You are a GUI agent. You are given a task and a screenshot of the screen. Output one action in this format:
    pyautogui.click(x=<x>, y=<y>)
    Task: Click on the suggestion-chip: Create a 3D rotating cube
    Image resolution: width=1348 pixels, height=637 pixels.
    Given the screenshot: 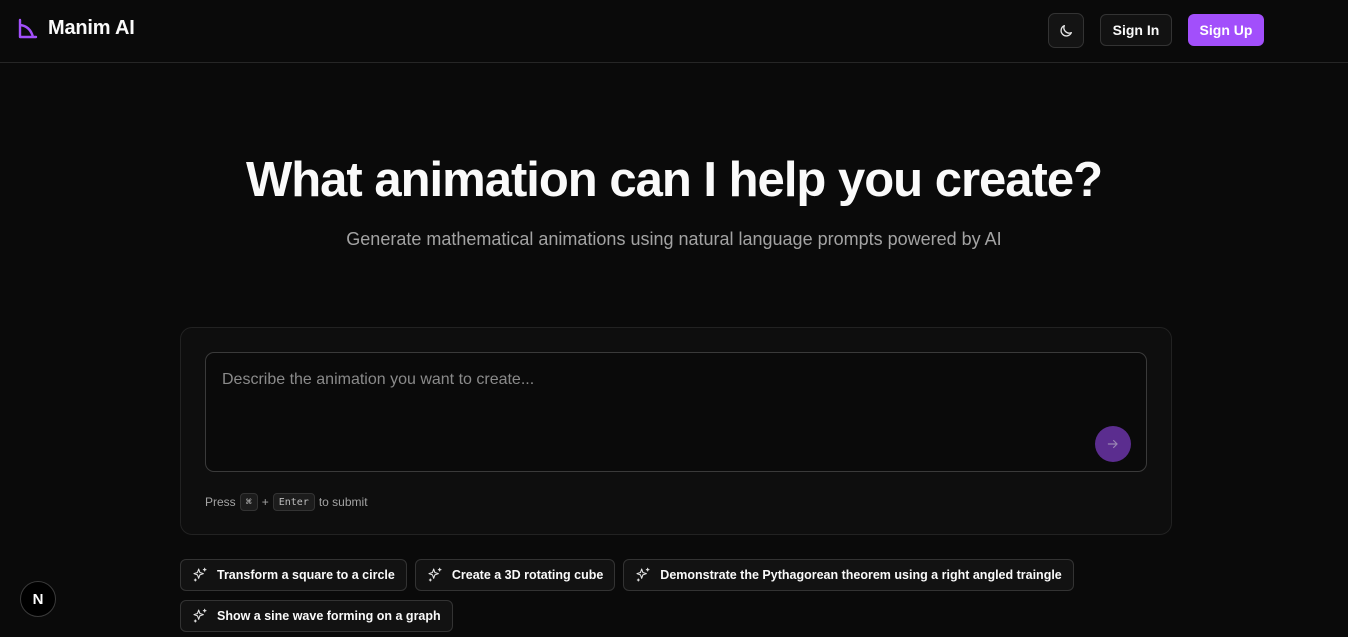 What is the action you would take?
    pyautogui.click(x=515, y=575)
    